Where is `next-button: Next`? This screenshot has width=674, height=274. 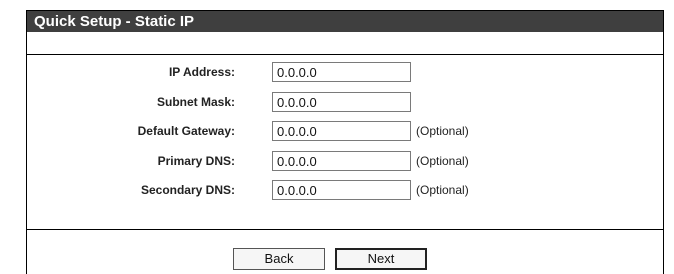 next-button: Next is located at coordinates (381, 259).